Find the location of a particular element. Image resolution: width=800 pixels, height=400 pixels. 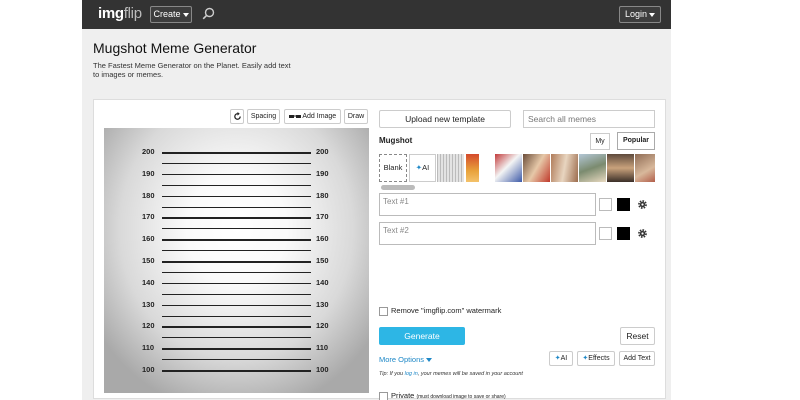

more-options-link: More Options is located at coordinates (406, 359).